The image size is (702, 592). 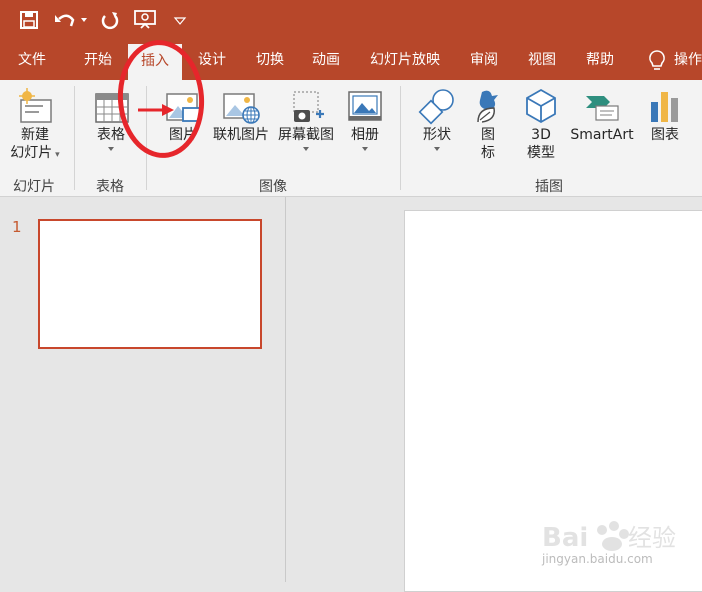 I want to click on new-slide-label-2: 幻灯片 ▾, so click(x=35, y=153).